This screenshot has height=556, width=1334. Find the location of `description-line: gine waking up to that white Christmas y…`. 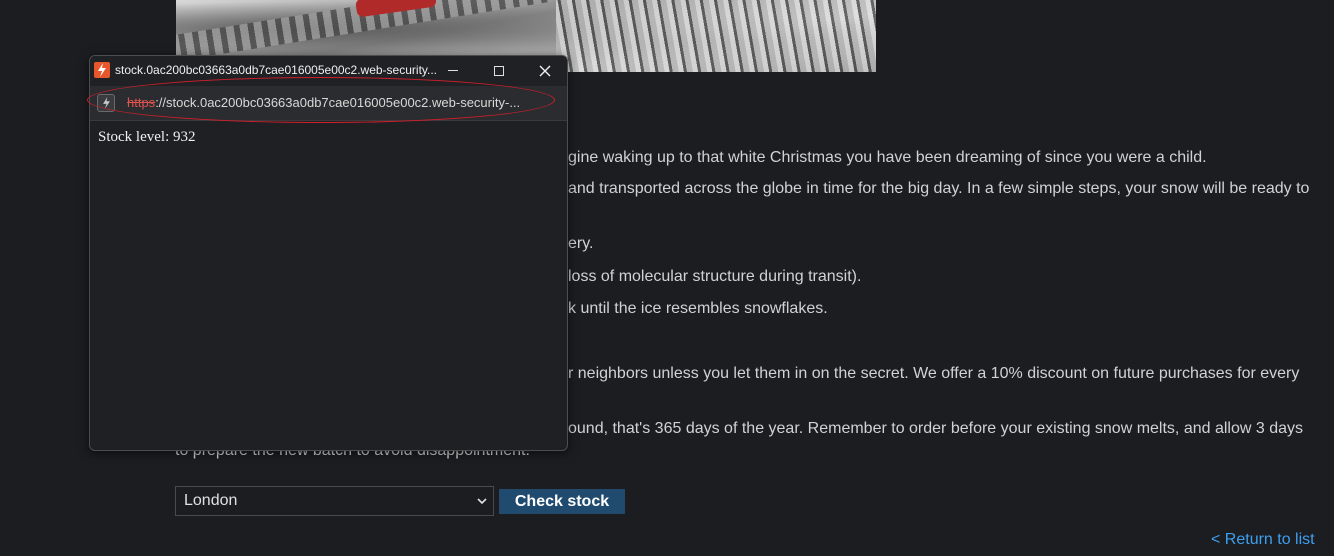

description-line: gine waking up to that white Christmas y… is located at coordinates (887, 157).